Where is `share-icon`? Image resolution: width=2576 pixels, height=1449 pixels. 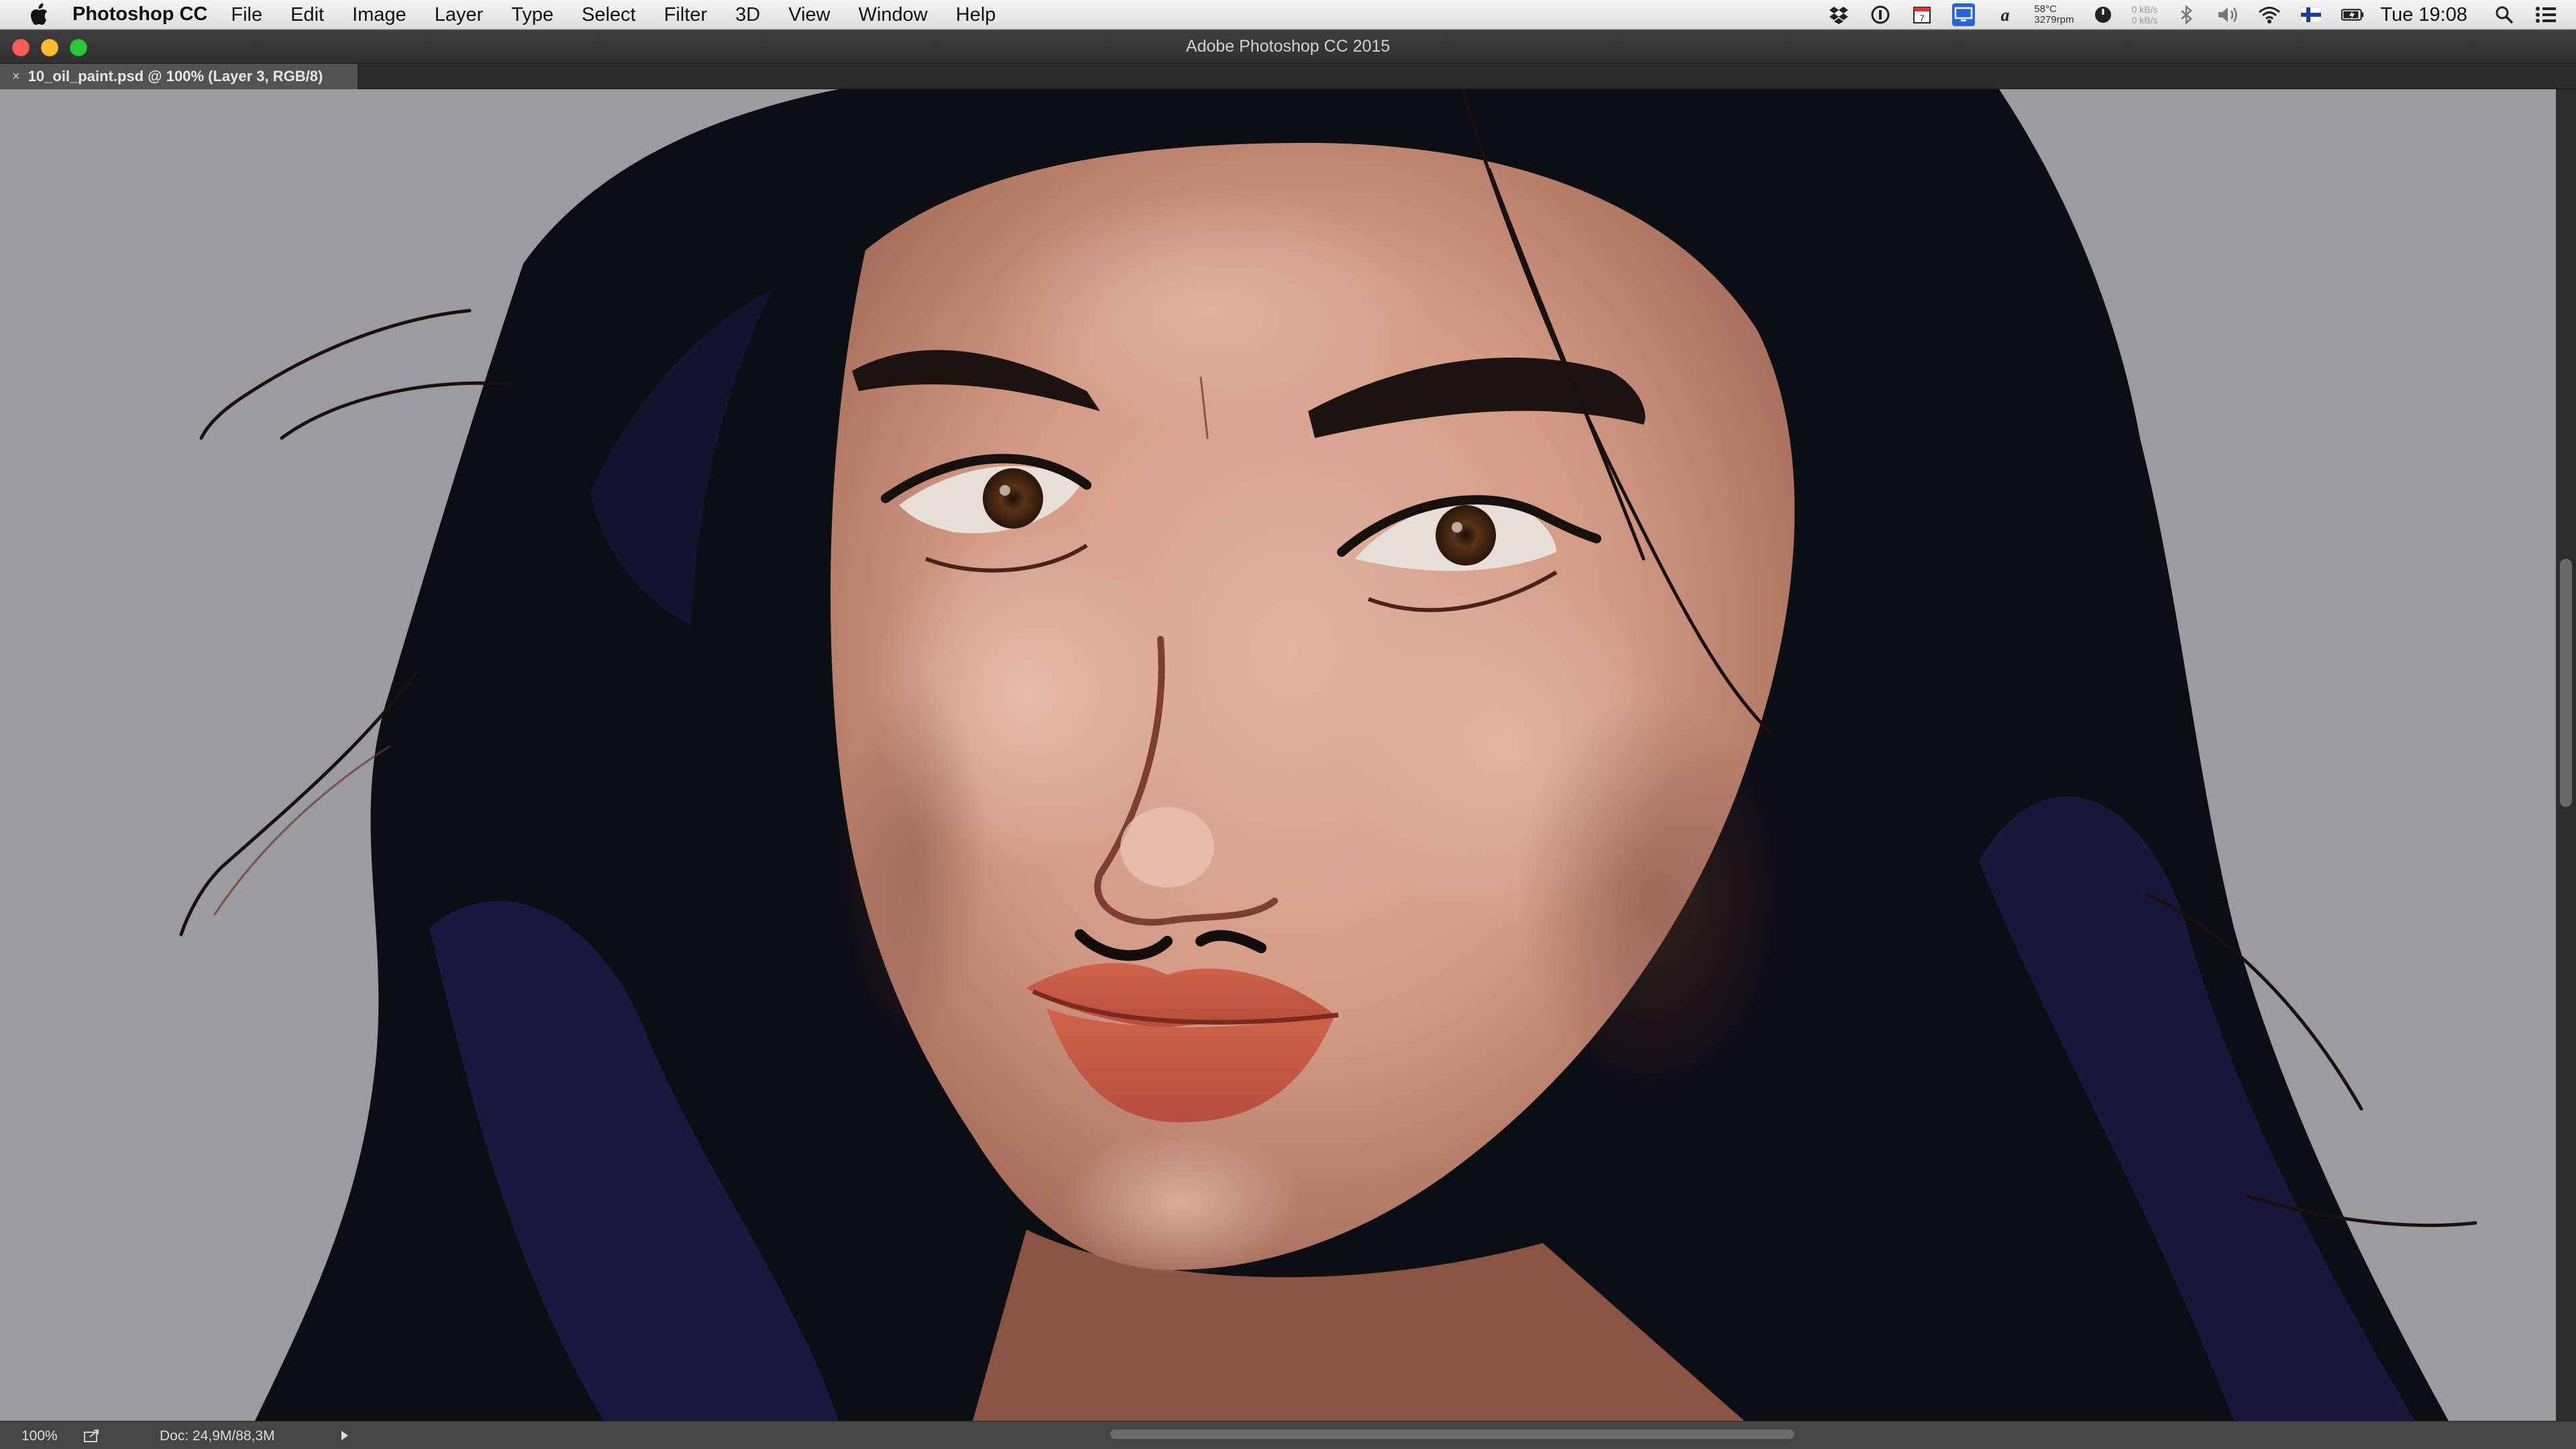
share-icon is located at coordinates (92, 1435).